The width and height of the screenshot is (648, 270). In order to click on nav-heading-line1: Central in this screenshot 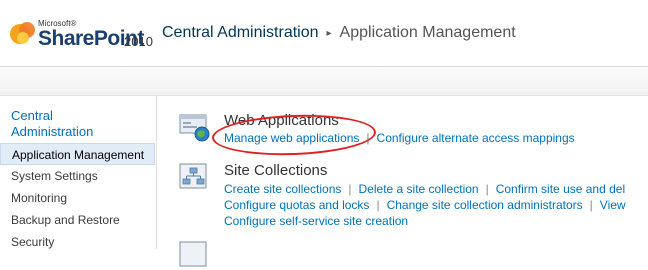, I will do `click(32, 115)`.